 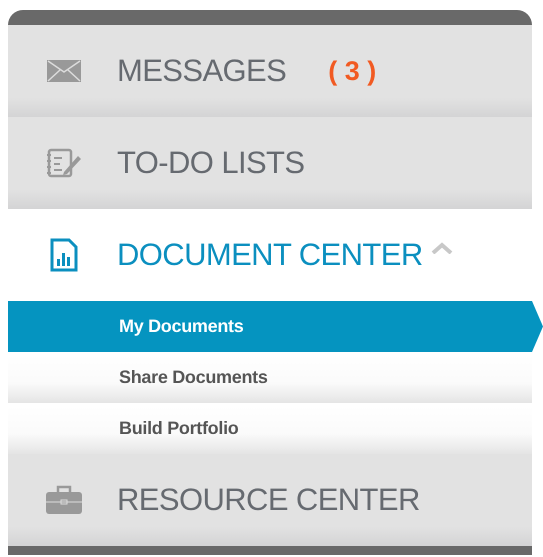 What do you see at coordinates (64, 500) in the screenshot?
I see `briefcase-icon` at bounding box center [64, 500].